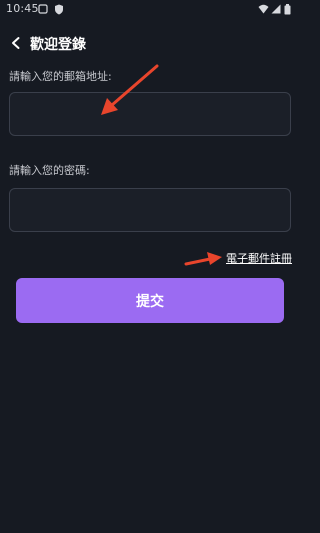 The width and height of the screenshot is (320, 533). What do you see at coordinates (276, 9) in the screenshot?
I see `signal-icon` at bounding box center [276, 9].